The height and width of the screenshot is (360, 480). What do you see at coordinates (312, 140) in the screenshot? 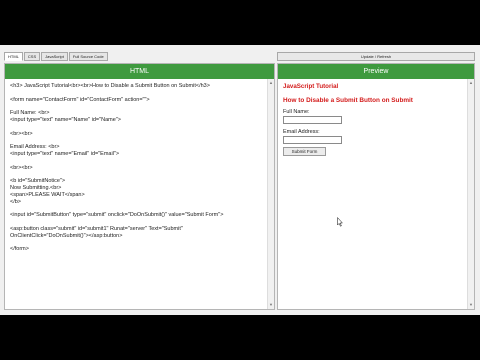
I see `email-input` at bounding box center [312, 140].